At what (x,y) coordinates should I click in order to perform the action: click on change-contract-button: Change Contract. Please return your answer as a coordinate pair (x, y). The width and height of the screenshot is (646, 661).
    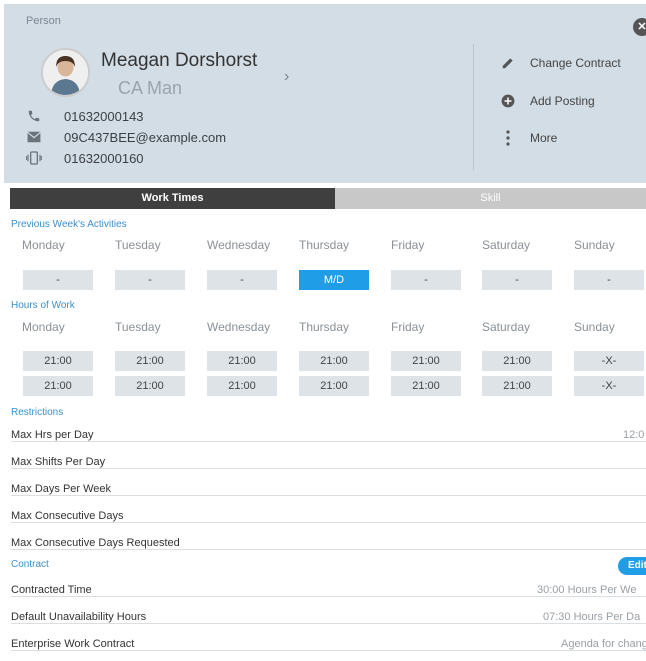
    Looking at the image, I should click on (560, 63).